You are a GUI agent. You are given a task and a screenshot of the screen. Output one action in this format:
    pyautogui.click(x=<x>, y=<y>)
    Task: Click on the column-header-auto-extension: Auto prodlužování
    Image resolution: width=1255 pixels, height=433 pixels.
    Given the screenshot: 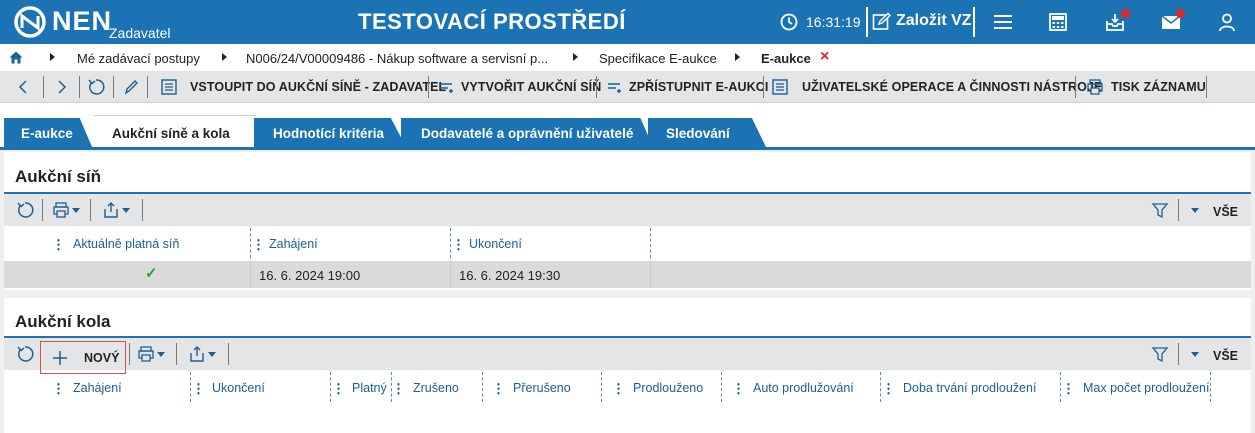 What is the action you would take?
    pyautogui.click(x=803, y=388)
    